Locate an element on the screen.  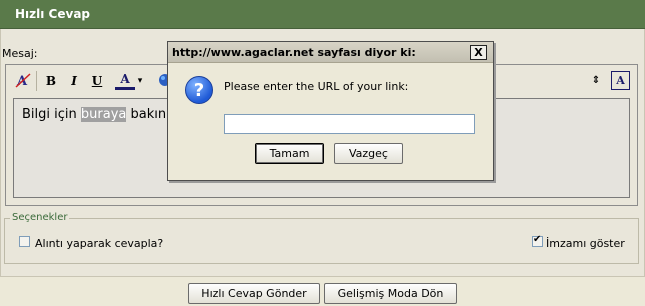
toolbar-separator is located at coordinates (36, 81).